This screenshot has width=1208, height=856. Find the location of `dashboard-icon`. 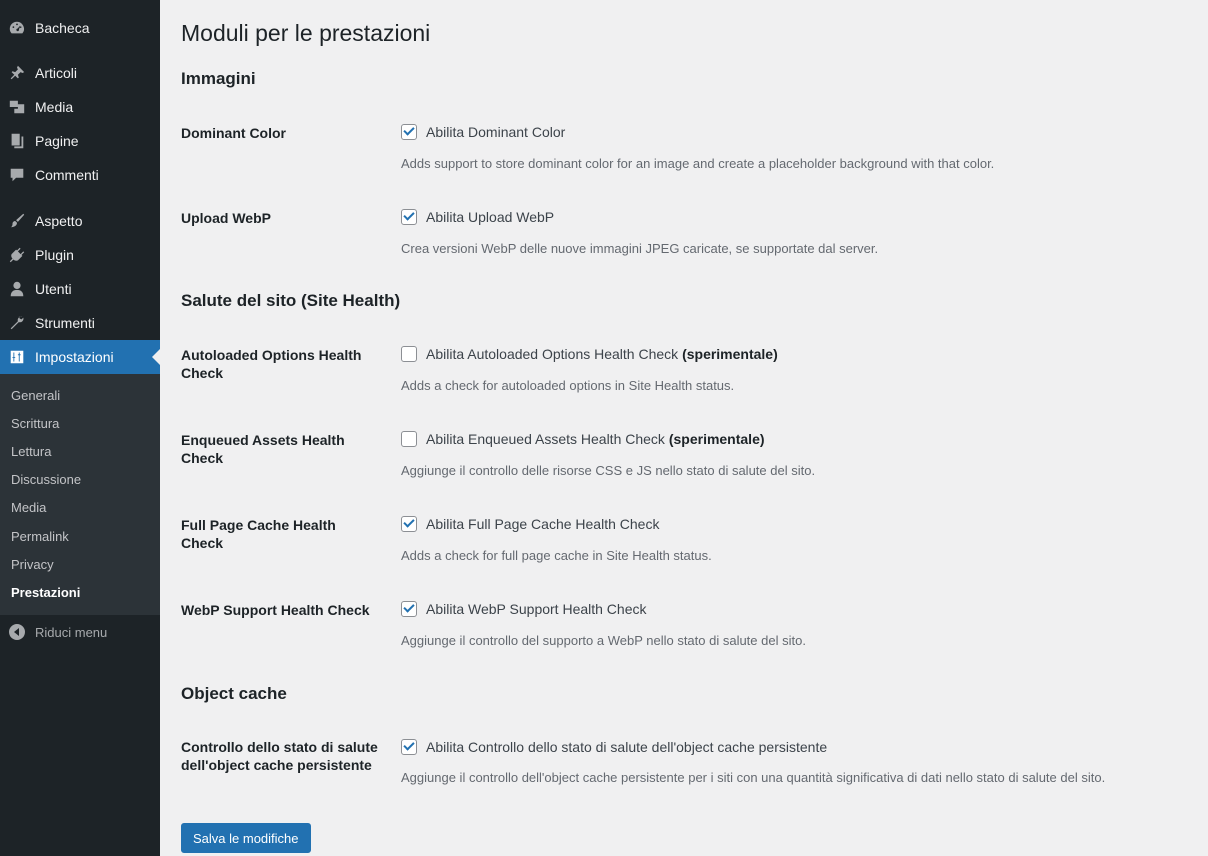

dashboard-icon is located at coordinates (17, 28).